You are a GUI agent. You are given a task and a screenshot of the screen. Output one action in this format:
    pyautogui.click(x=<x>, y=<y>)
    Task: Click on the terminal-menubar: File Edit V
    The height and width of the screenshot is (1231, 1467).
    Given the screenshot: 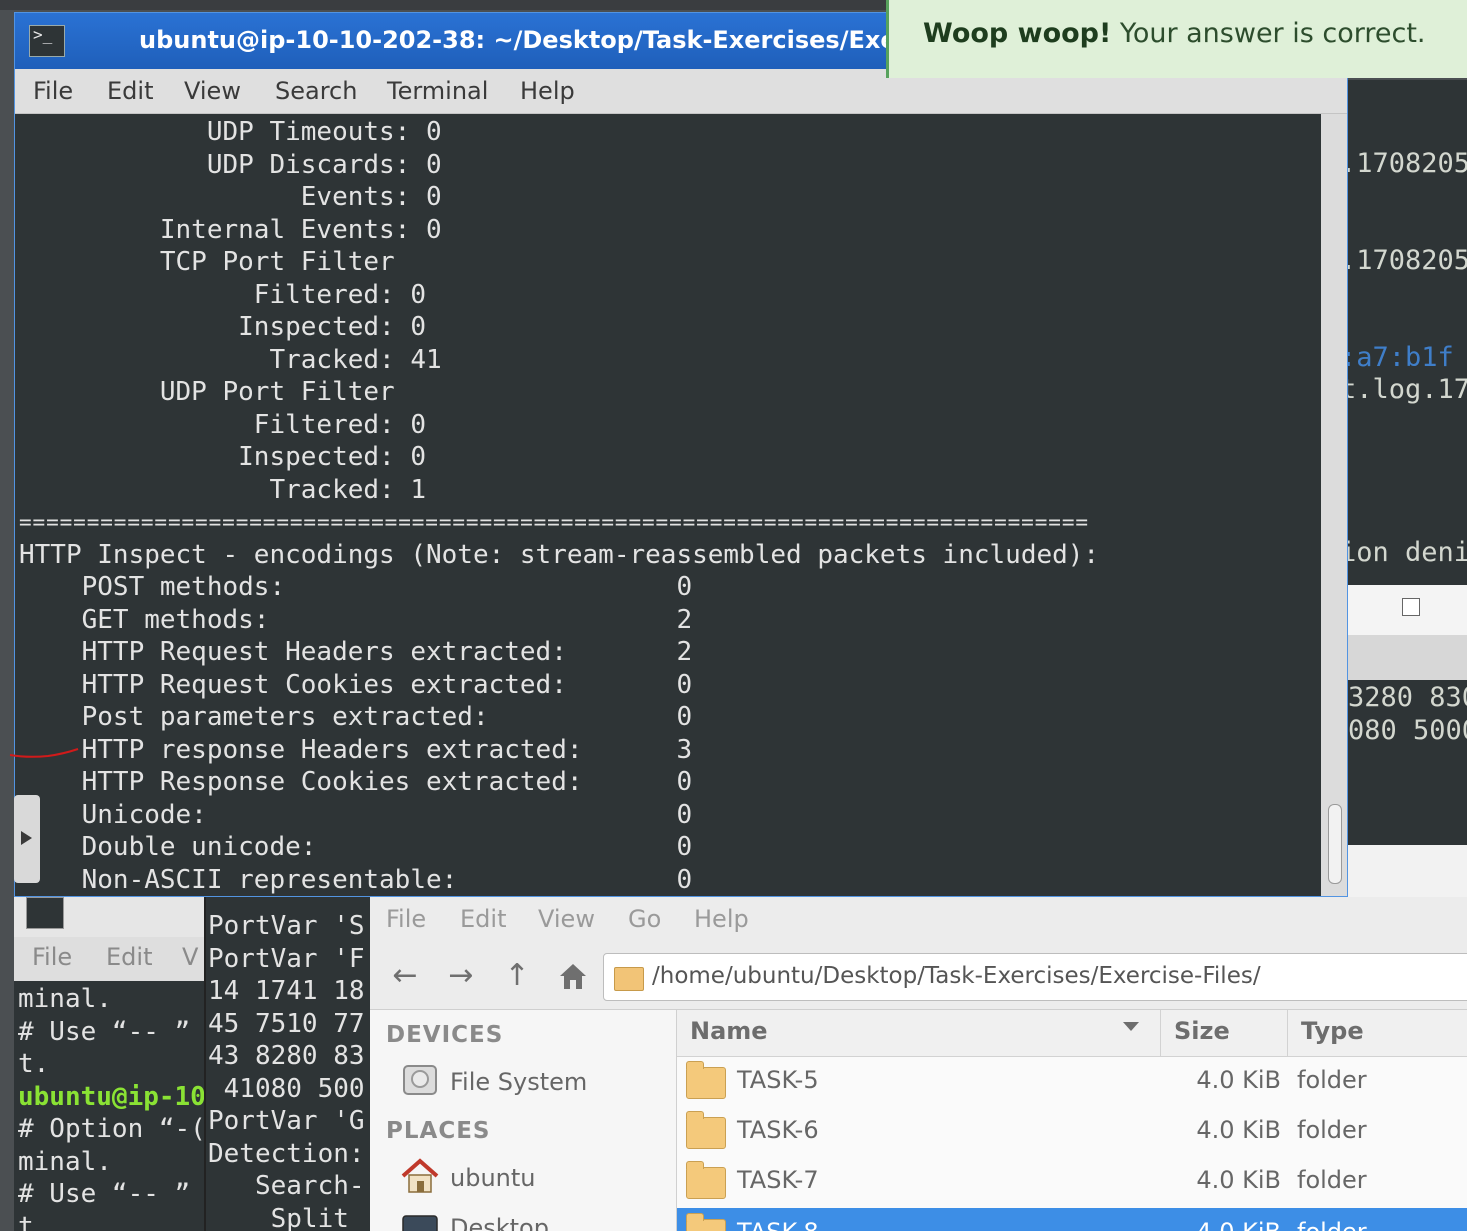 What is the action you would take?
    pyautogui.click(x=109, y=959)
    